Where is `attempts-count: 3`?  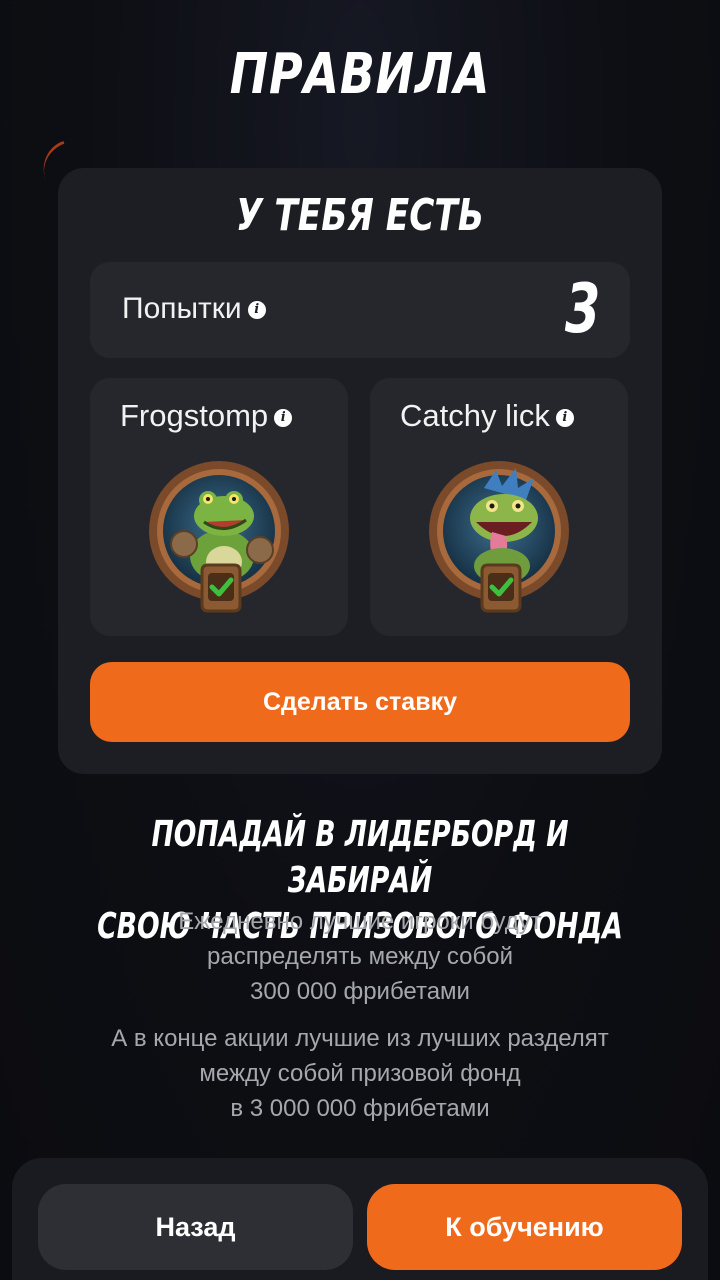 attempts-count: 3 is located at coordinates (582, 309).